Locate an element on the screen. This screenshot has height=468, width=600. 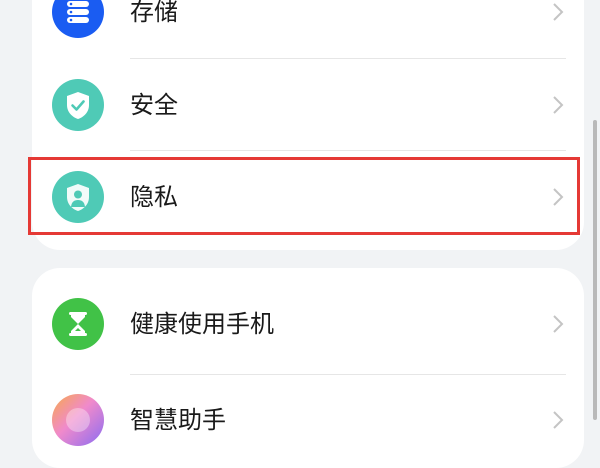
assistant-icon is located at coordinates (78, 420).